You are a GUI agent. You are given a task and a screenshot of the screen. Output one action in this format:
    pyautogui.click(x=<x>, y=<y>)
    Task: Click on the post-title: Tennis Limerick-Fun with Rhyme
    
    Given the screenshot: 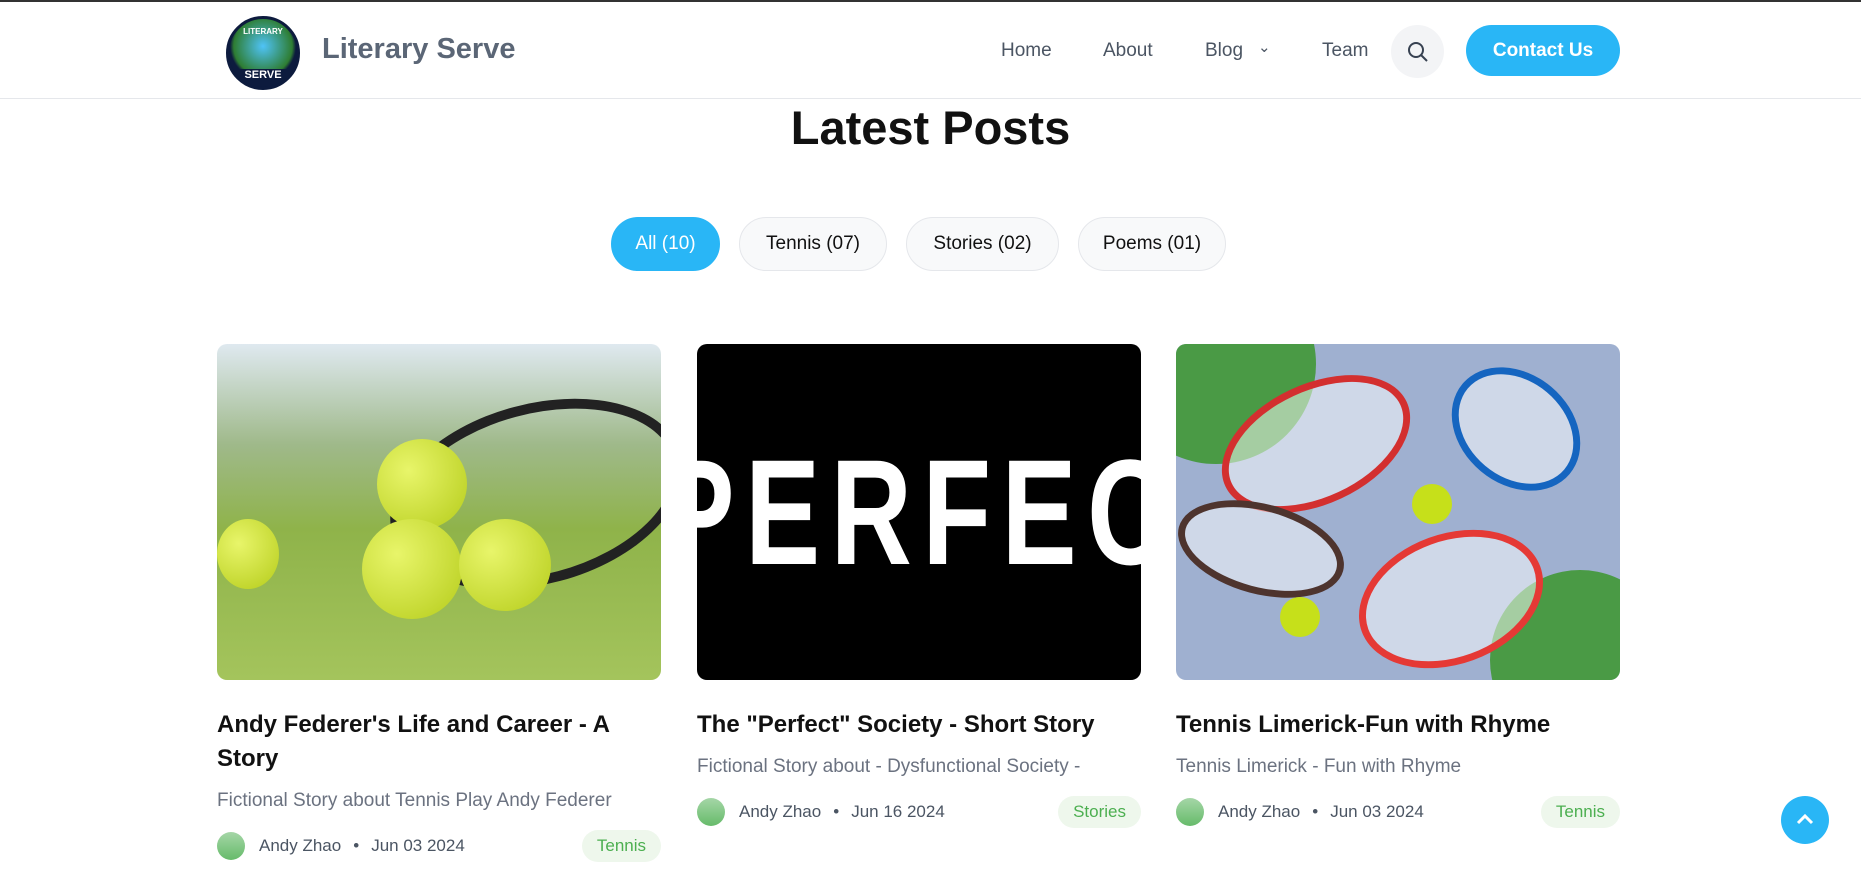 What is the action you would take?
    pyautogui.click(x=1398, y=725)
    